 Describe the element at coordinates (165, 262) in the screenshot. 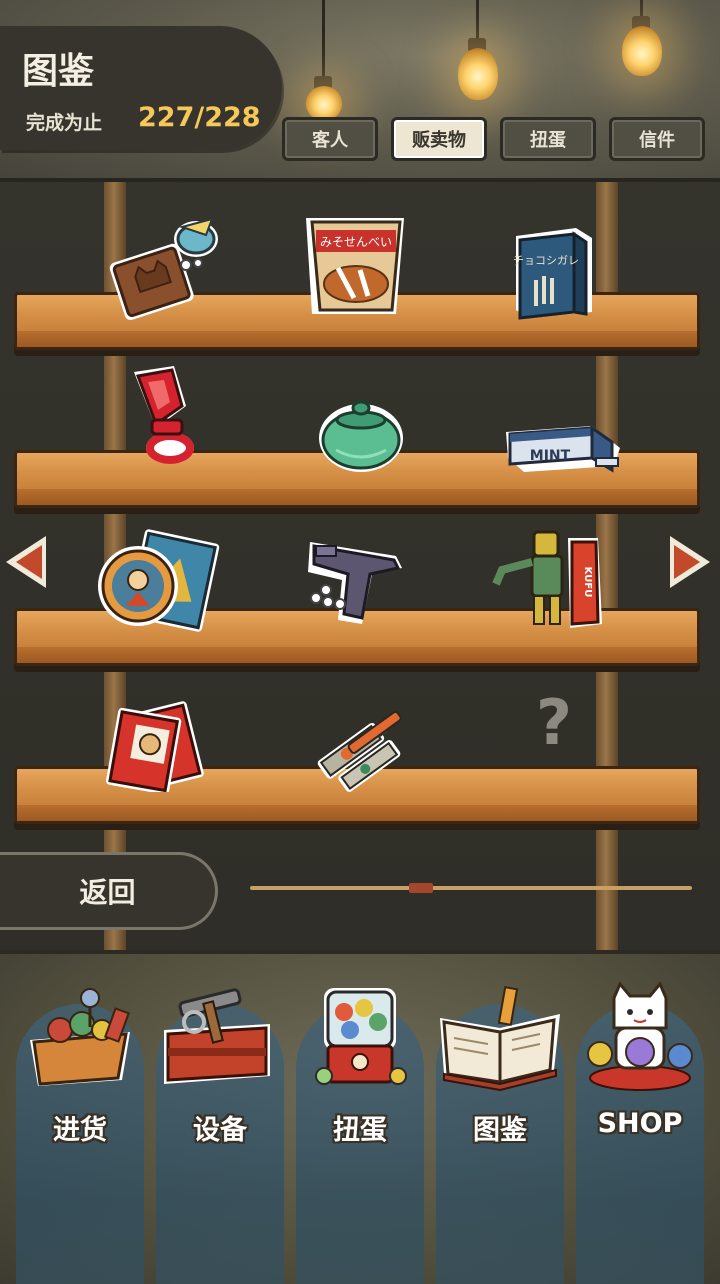

I see `chocolate-cat-icon` at that location.